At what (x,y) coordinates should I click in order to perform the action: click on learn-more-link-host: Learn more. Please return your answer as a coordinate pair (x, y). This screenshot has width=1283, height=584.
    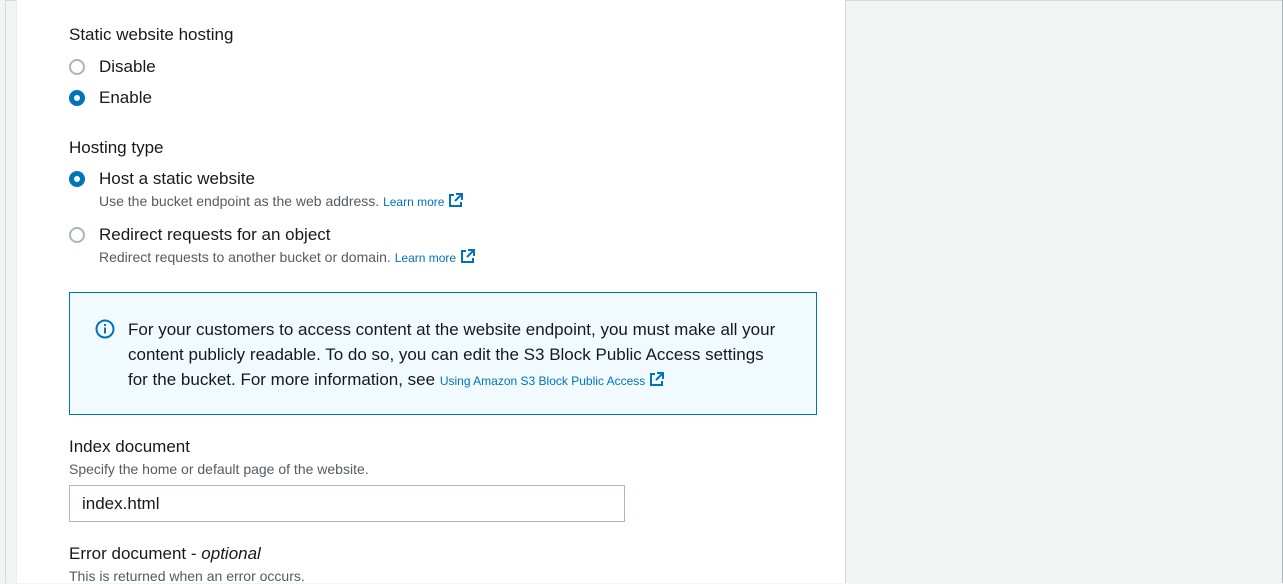
    Looking at the image, I should click on (413, 202).